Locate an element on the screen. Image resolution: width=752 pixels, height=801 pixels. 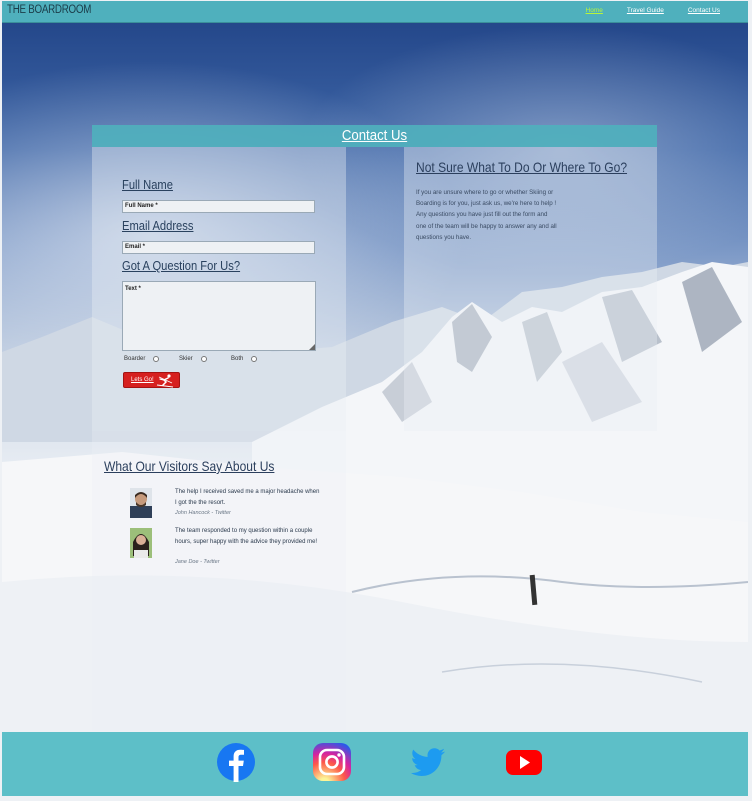
facebook-icon is located at coordinates (236, 762).